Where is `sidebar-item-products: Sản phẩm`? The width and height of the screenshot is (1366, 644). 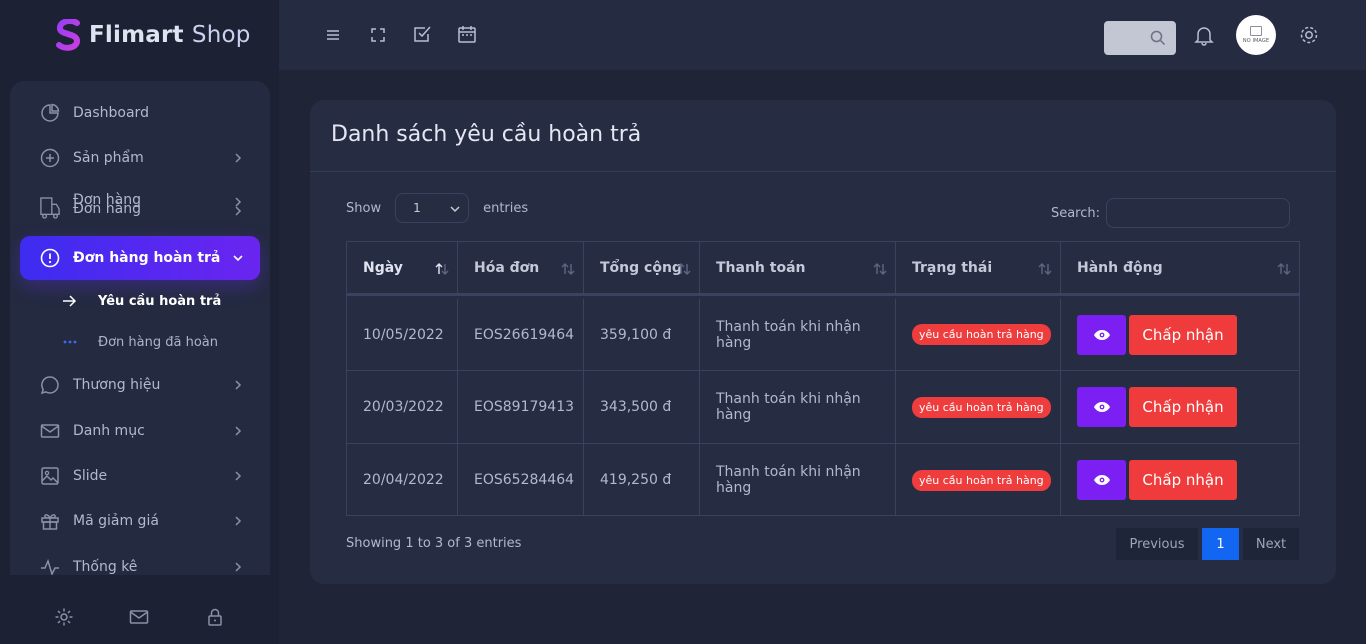 sidebar-item-products: Sản phẩm is located at coordinates (140, 158).